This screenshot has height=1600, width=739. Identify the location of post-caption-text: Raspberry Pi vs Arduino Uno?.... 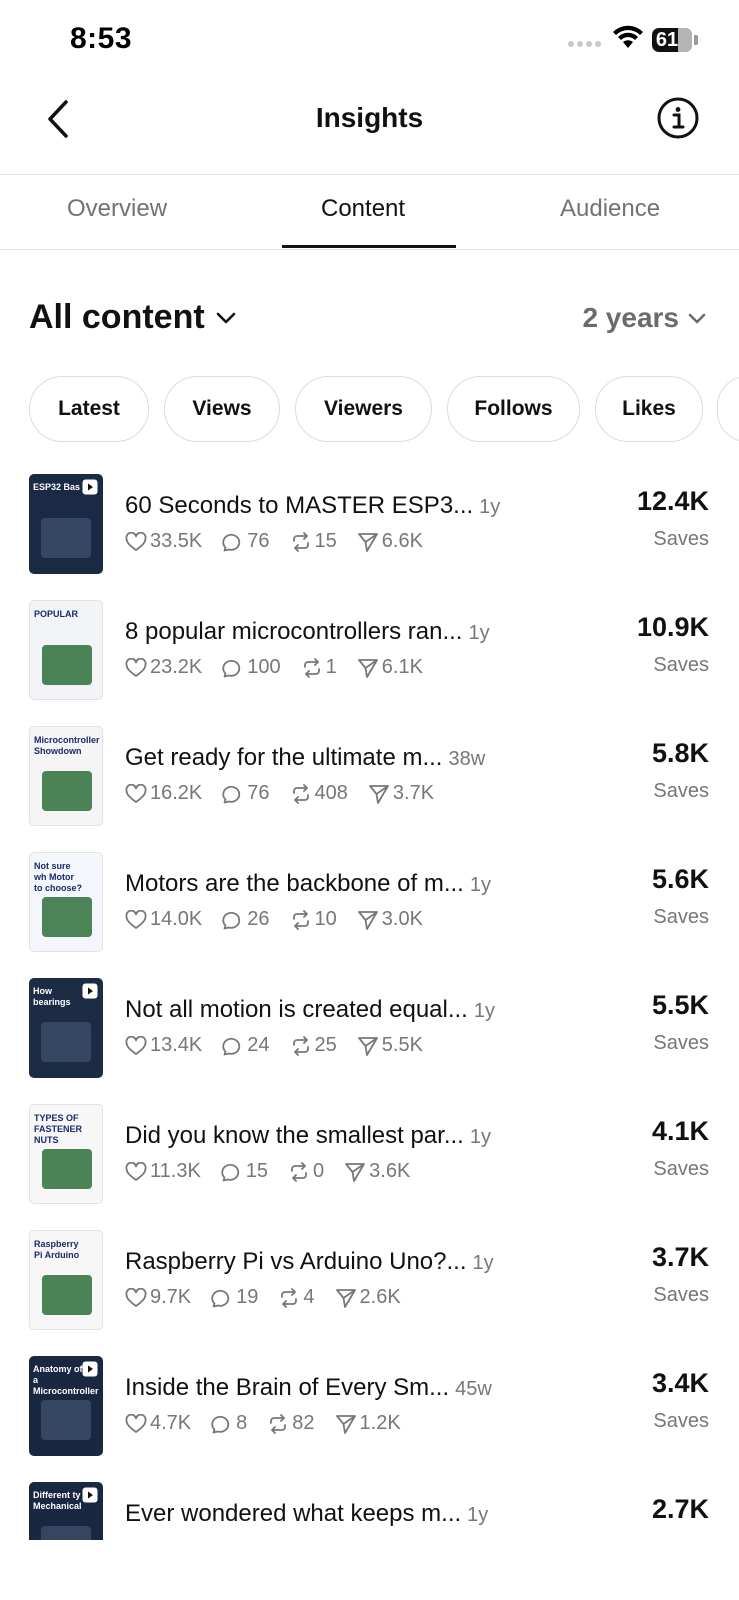
(296, 1261).